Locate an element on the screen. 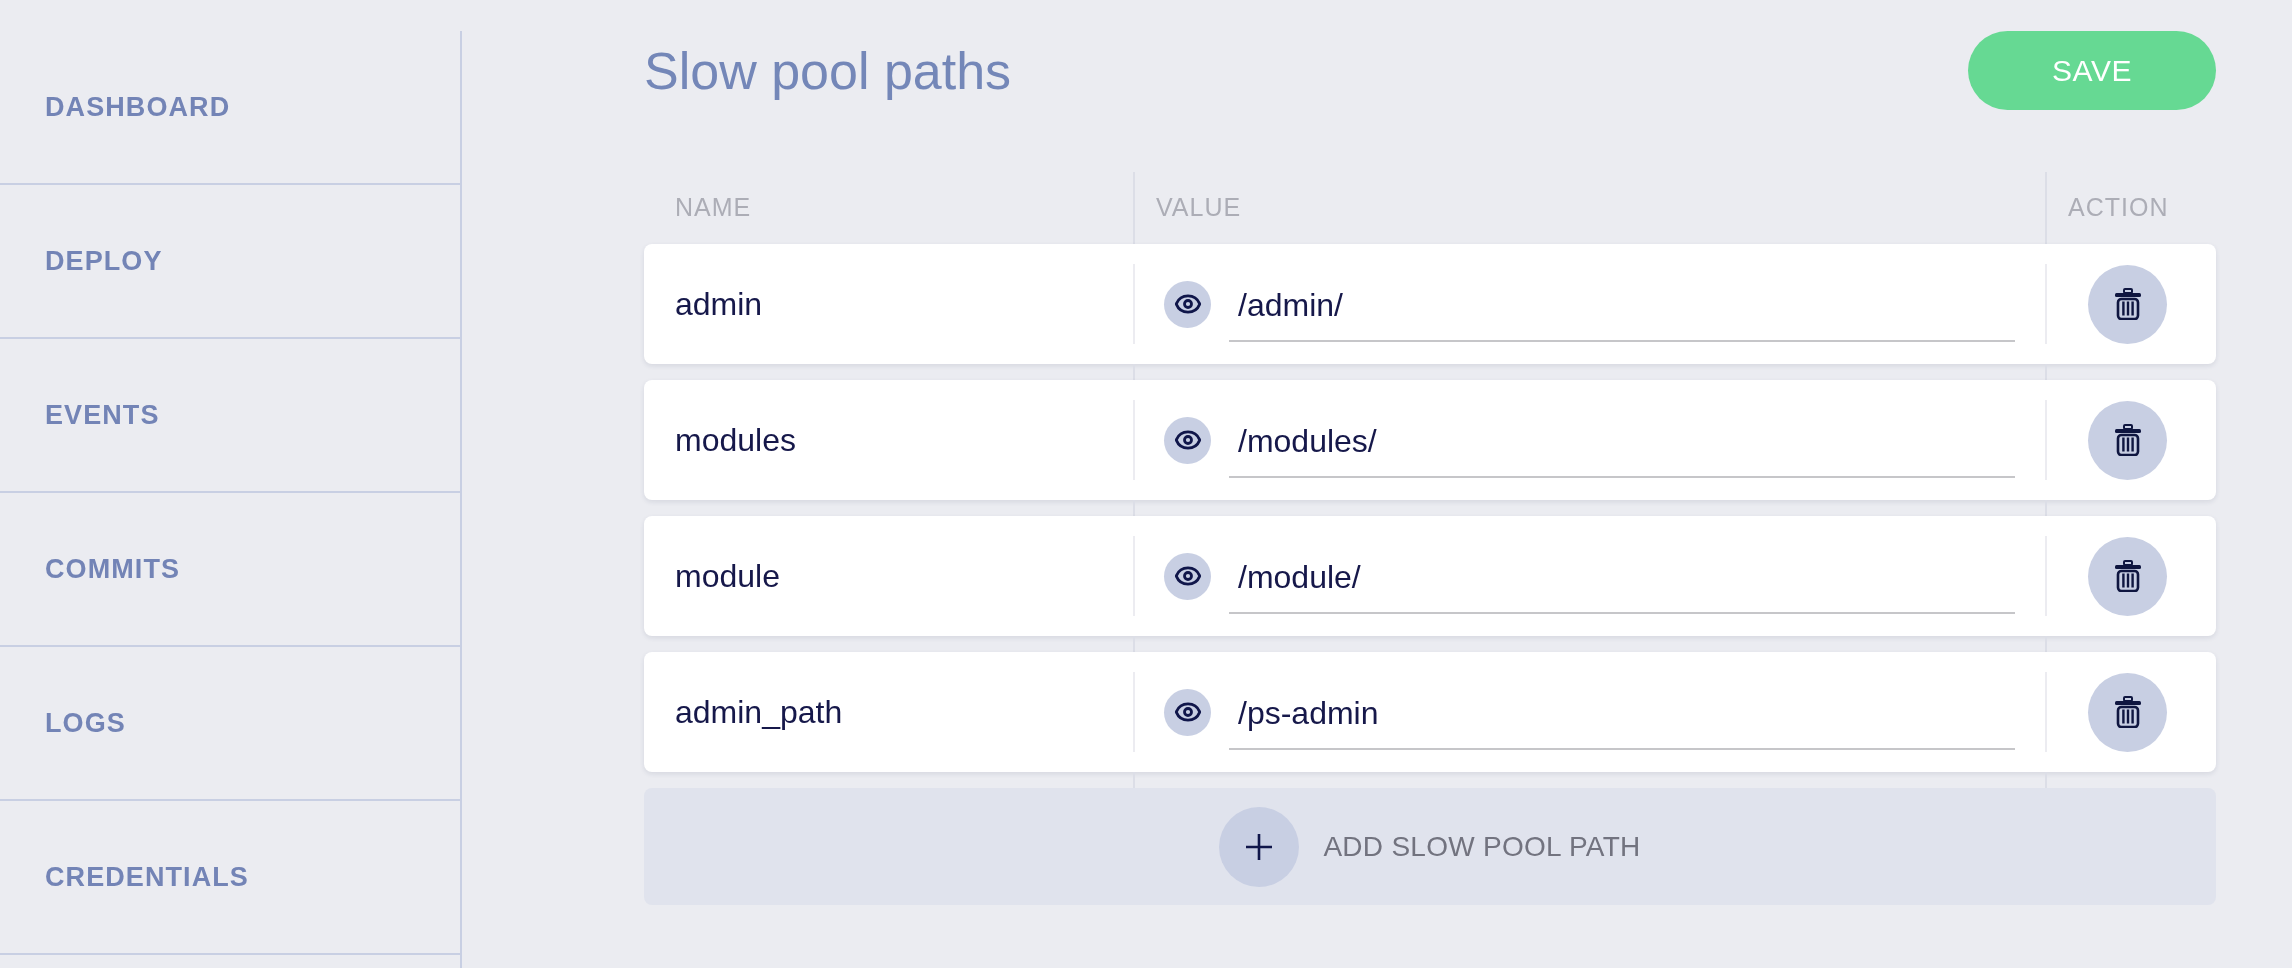 Image resolution: width=2292 pixels, height=968 pixels. column-header: ACTION is located at coordinates (2118, 208).